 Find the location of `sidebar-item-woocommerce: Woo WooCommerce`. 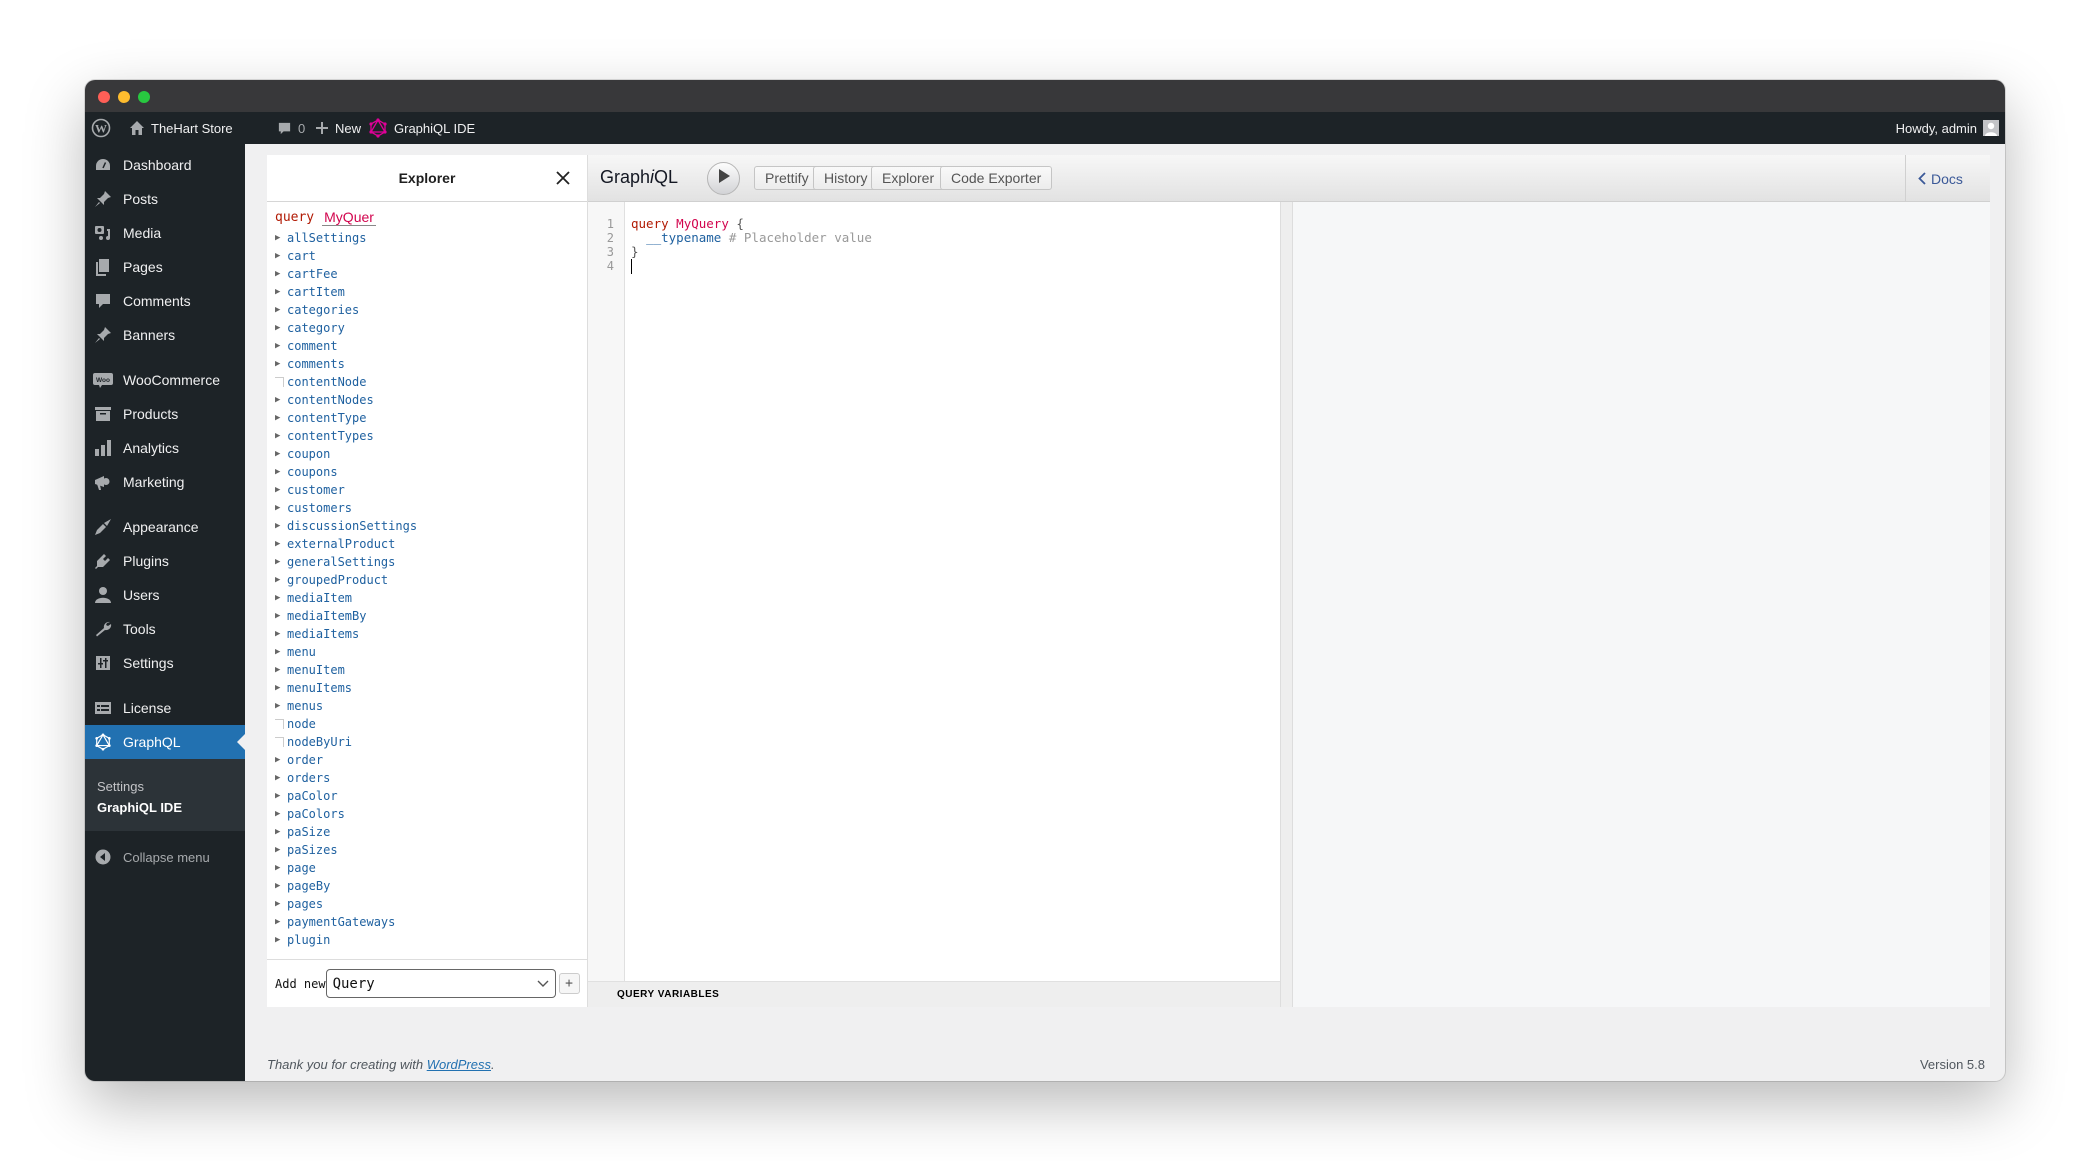

sidebar-item-woocommerce: Woo WooCommerce is located at coordinates (165, 380).